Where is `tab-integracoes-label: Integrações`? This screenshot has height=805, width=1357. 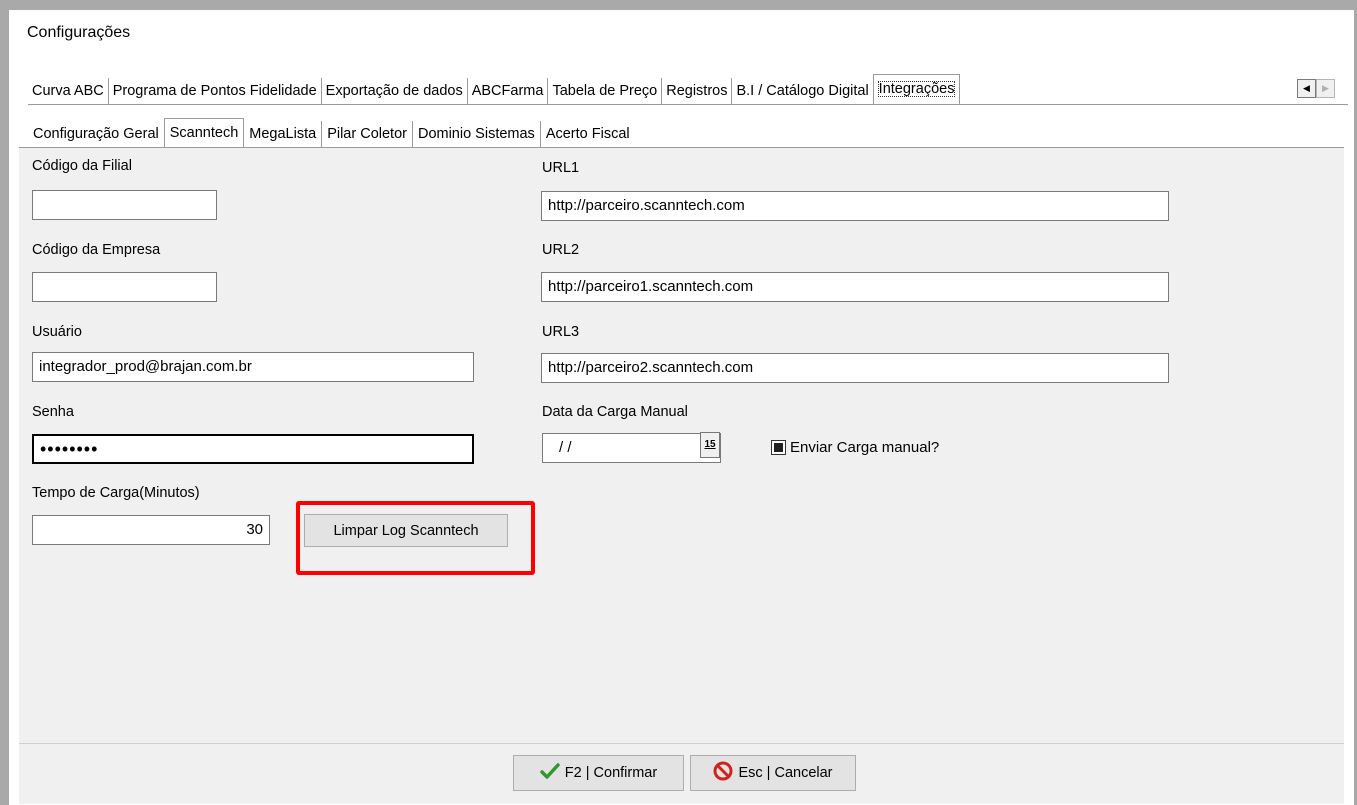
tab-integracoes-label: Integrações is located at coordinates (916, 89).